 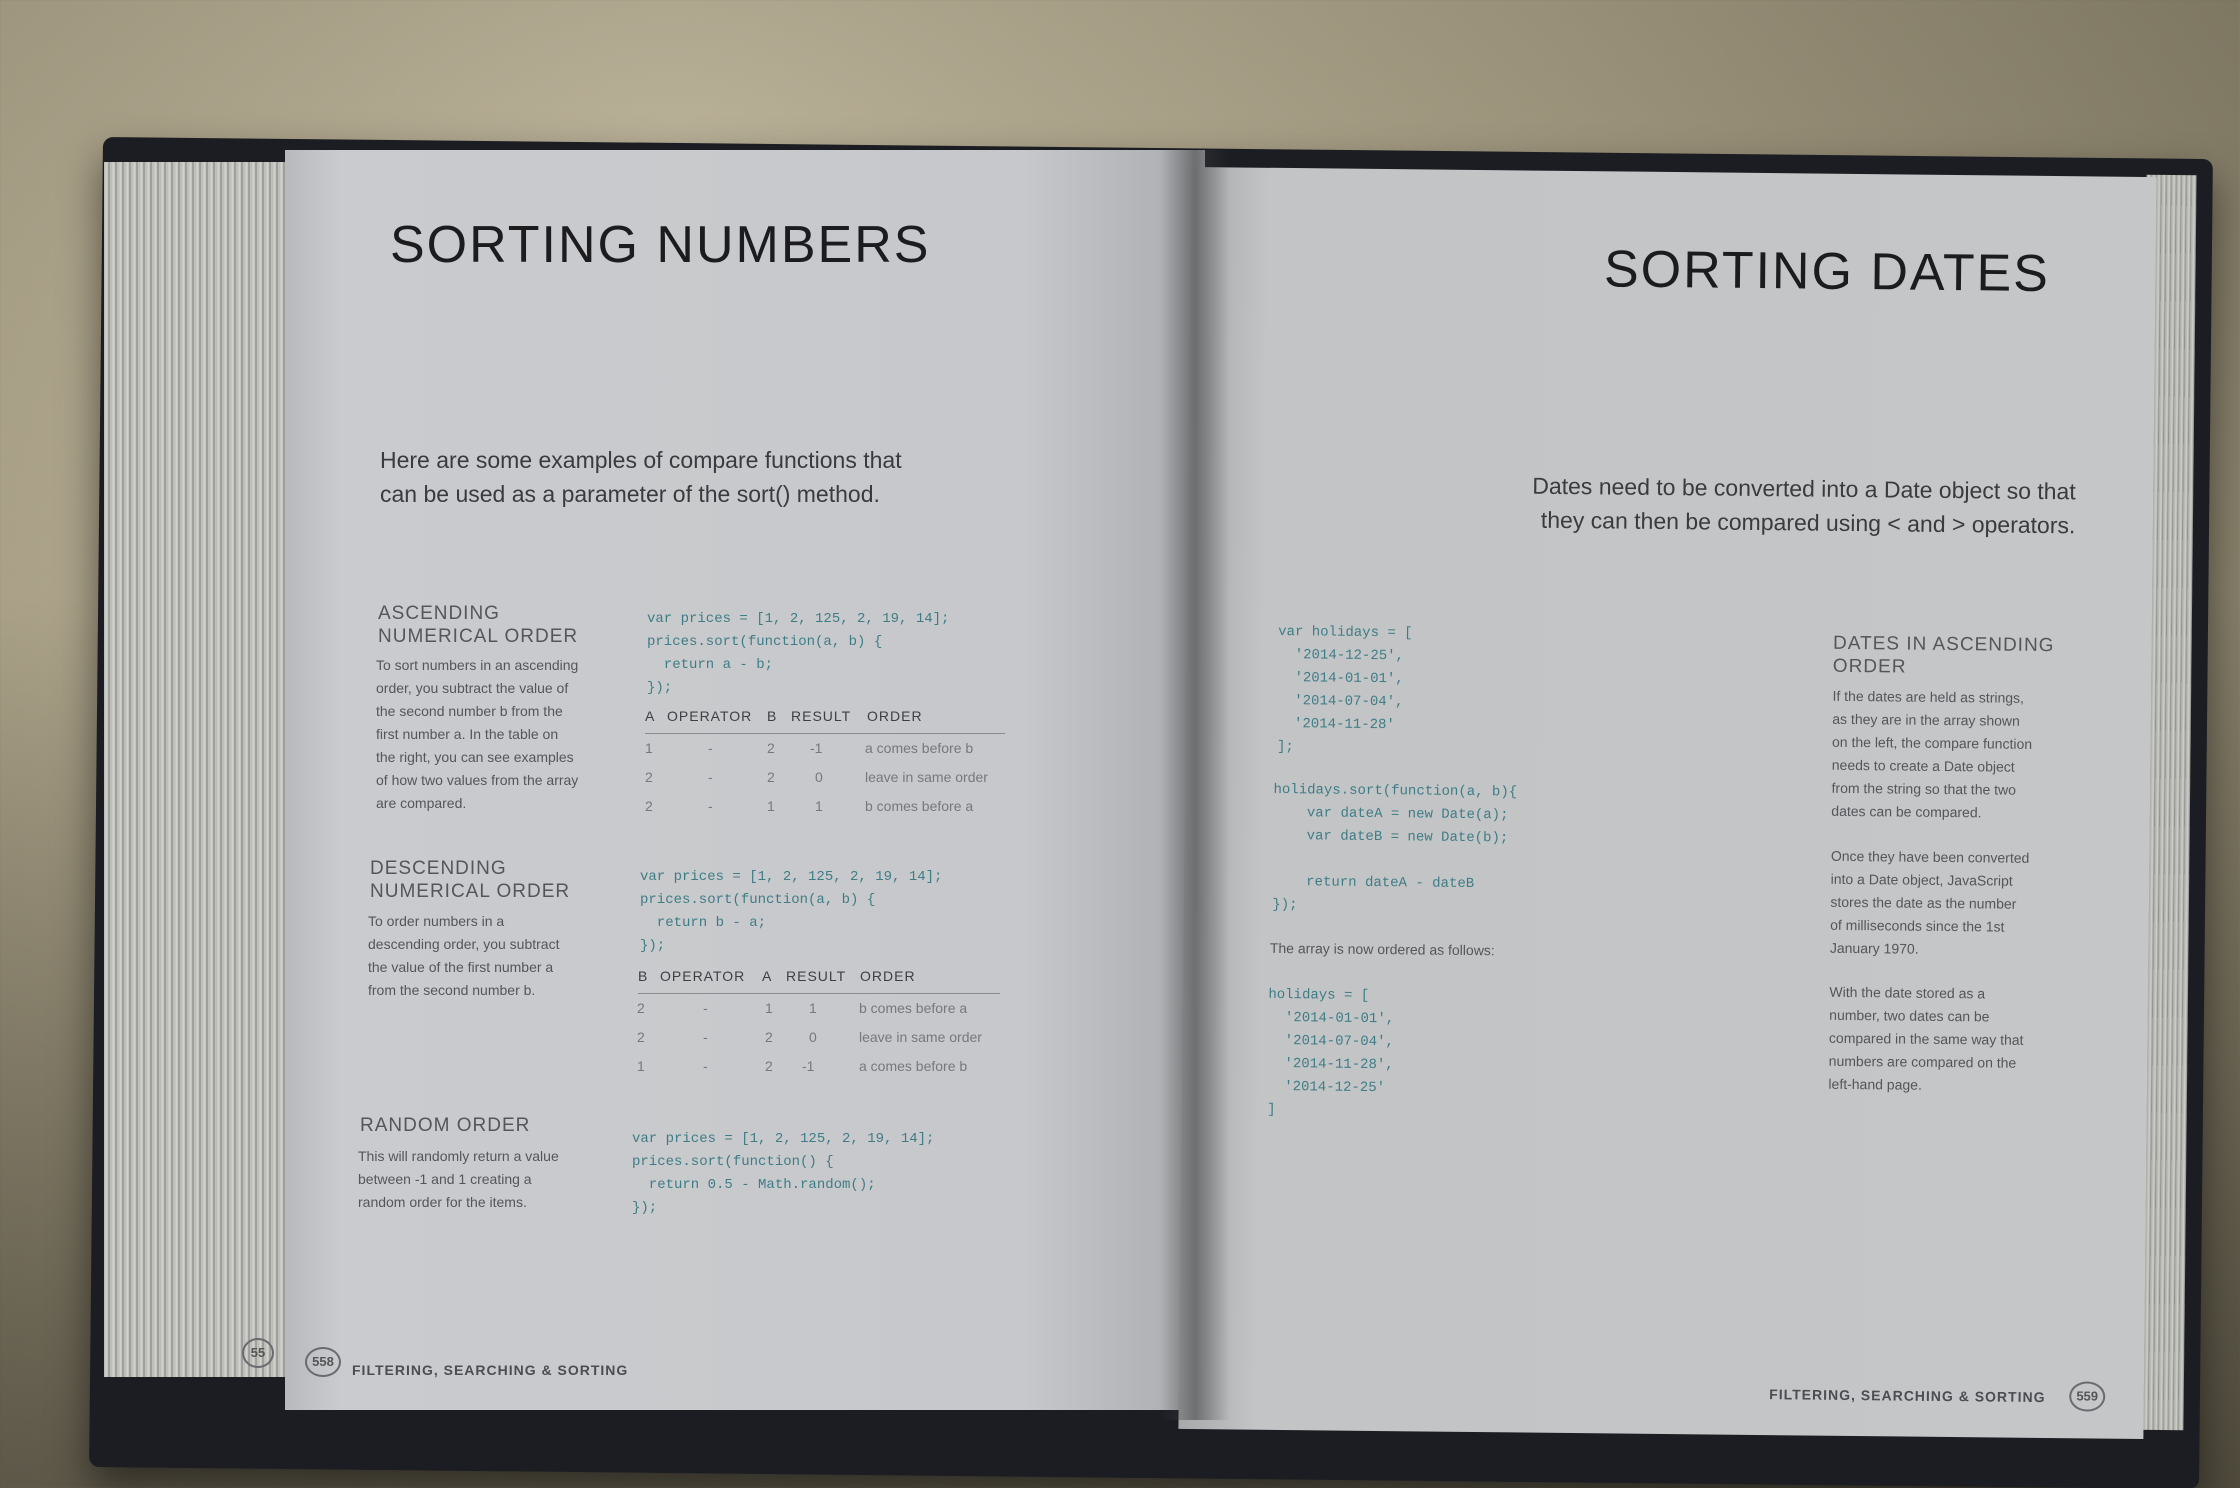 What do you see at coordinates (1922, 1061) in the screenshot?
I see `dates-para-line: numbers are compared on the` at bounding box center [1922, 1061].